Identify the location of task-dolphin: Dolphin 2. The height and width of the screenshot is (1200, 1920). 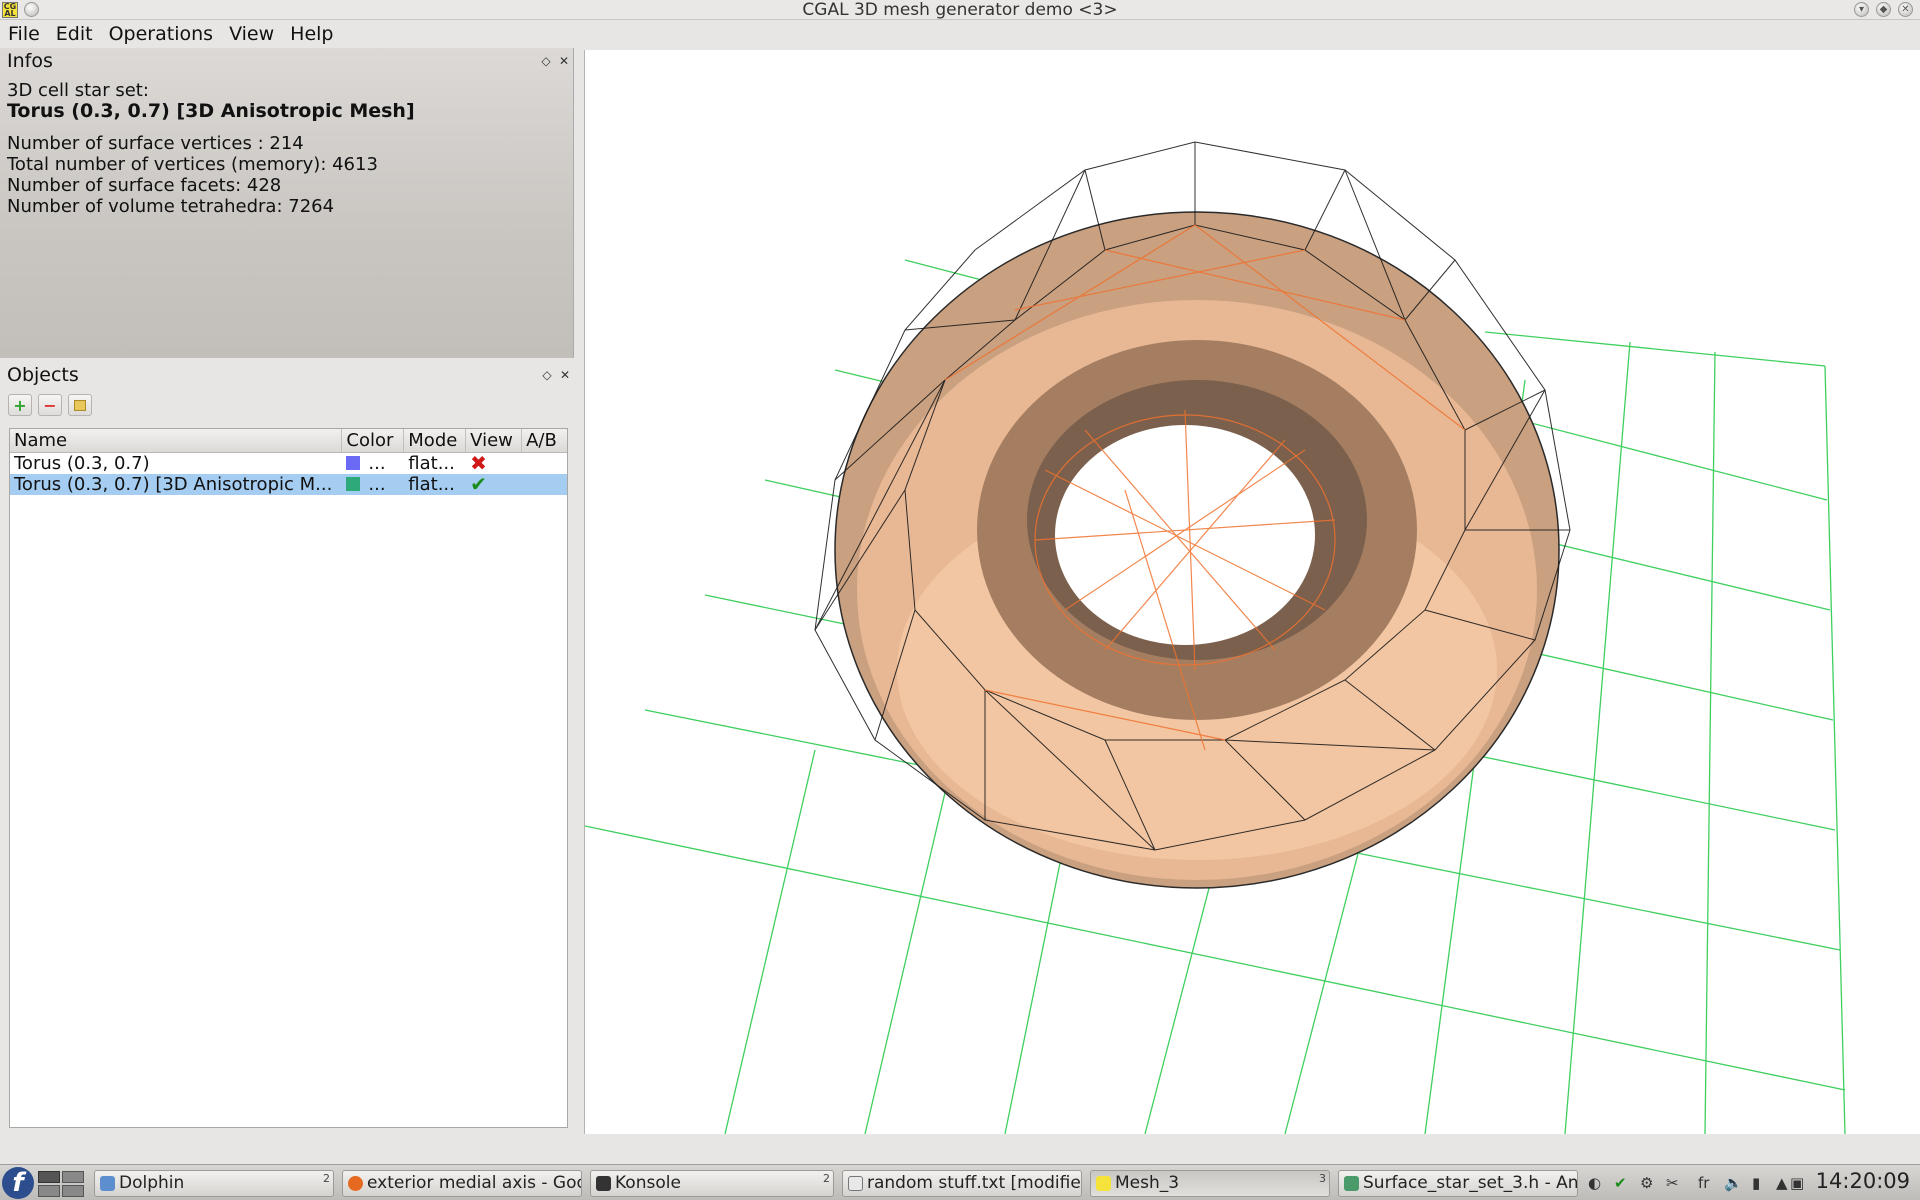
(214, 1183).